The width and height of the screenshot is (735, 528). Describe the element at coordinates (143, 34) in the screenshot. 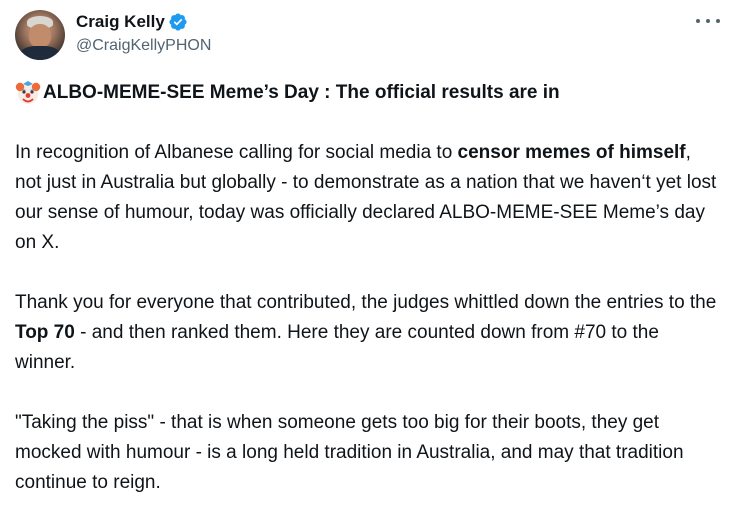

I see `tweet-header: Craig Kelly @CraigKellyPHON` at that location.